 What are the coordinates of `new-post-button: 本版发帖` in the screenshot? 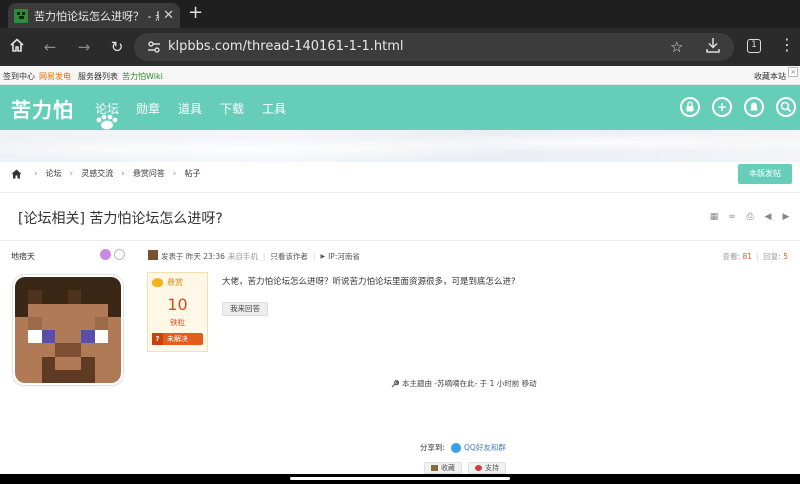 It's located at (765, 174).